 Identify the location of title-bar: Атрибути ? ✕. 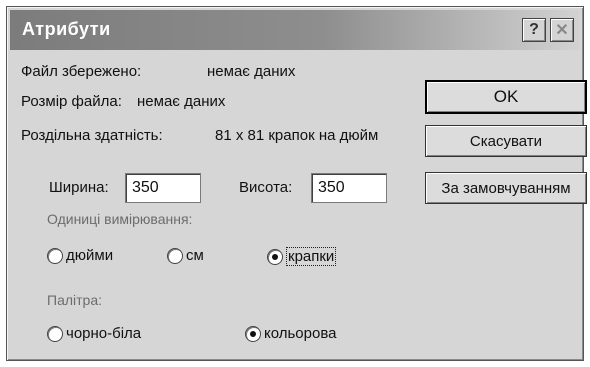
(295, 30).